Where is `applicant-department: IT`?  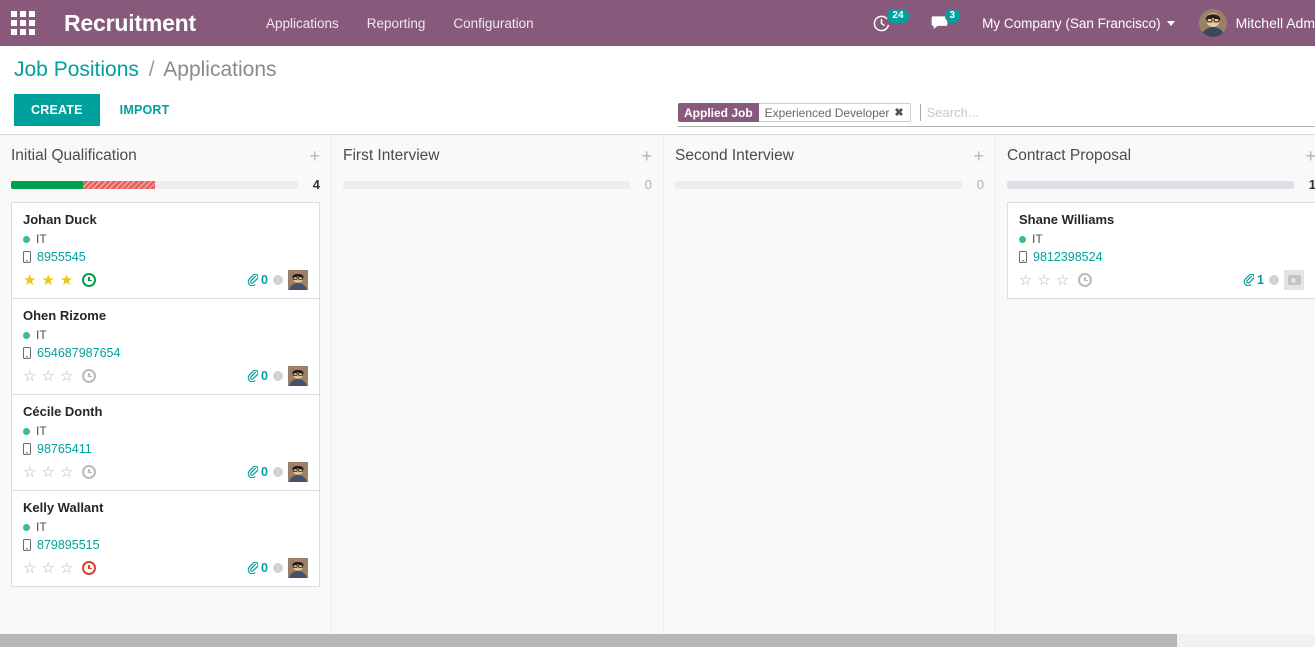
applicant-department: IT is located at coordinates (165, 431).